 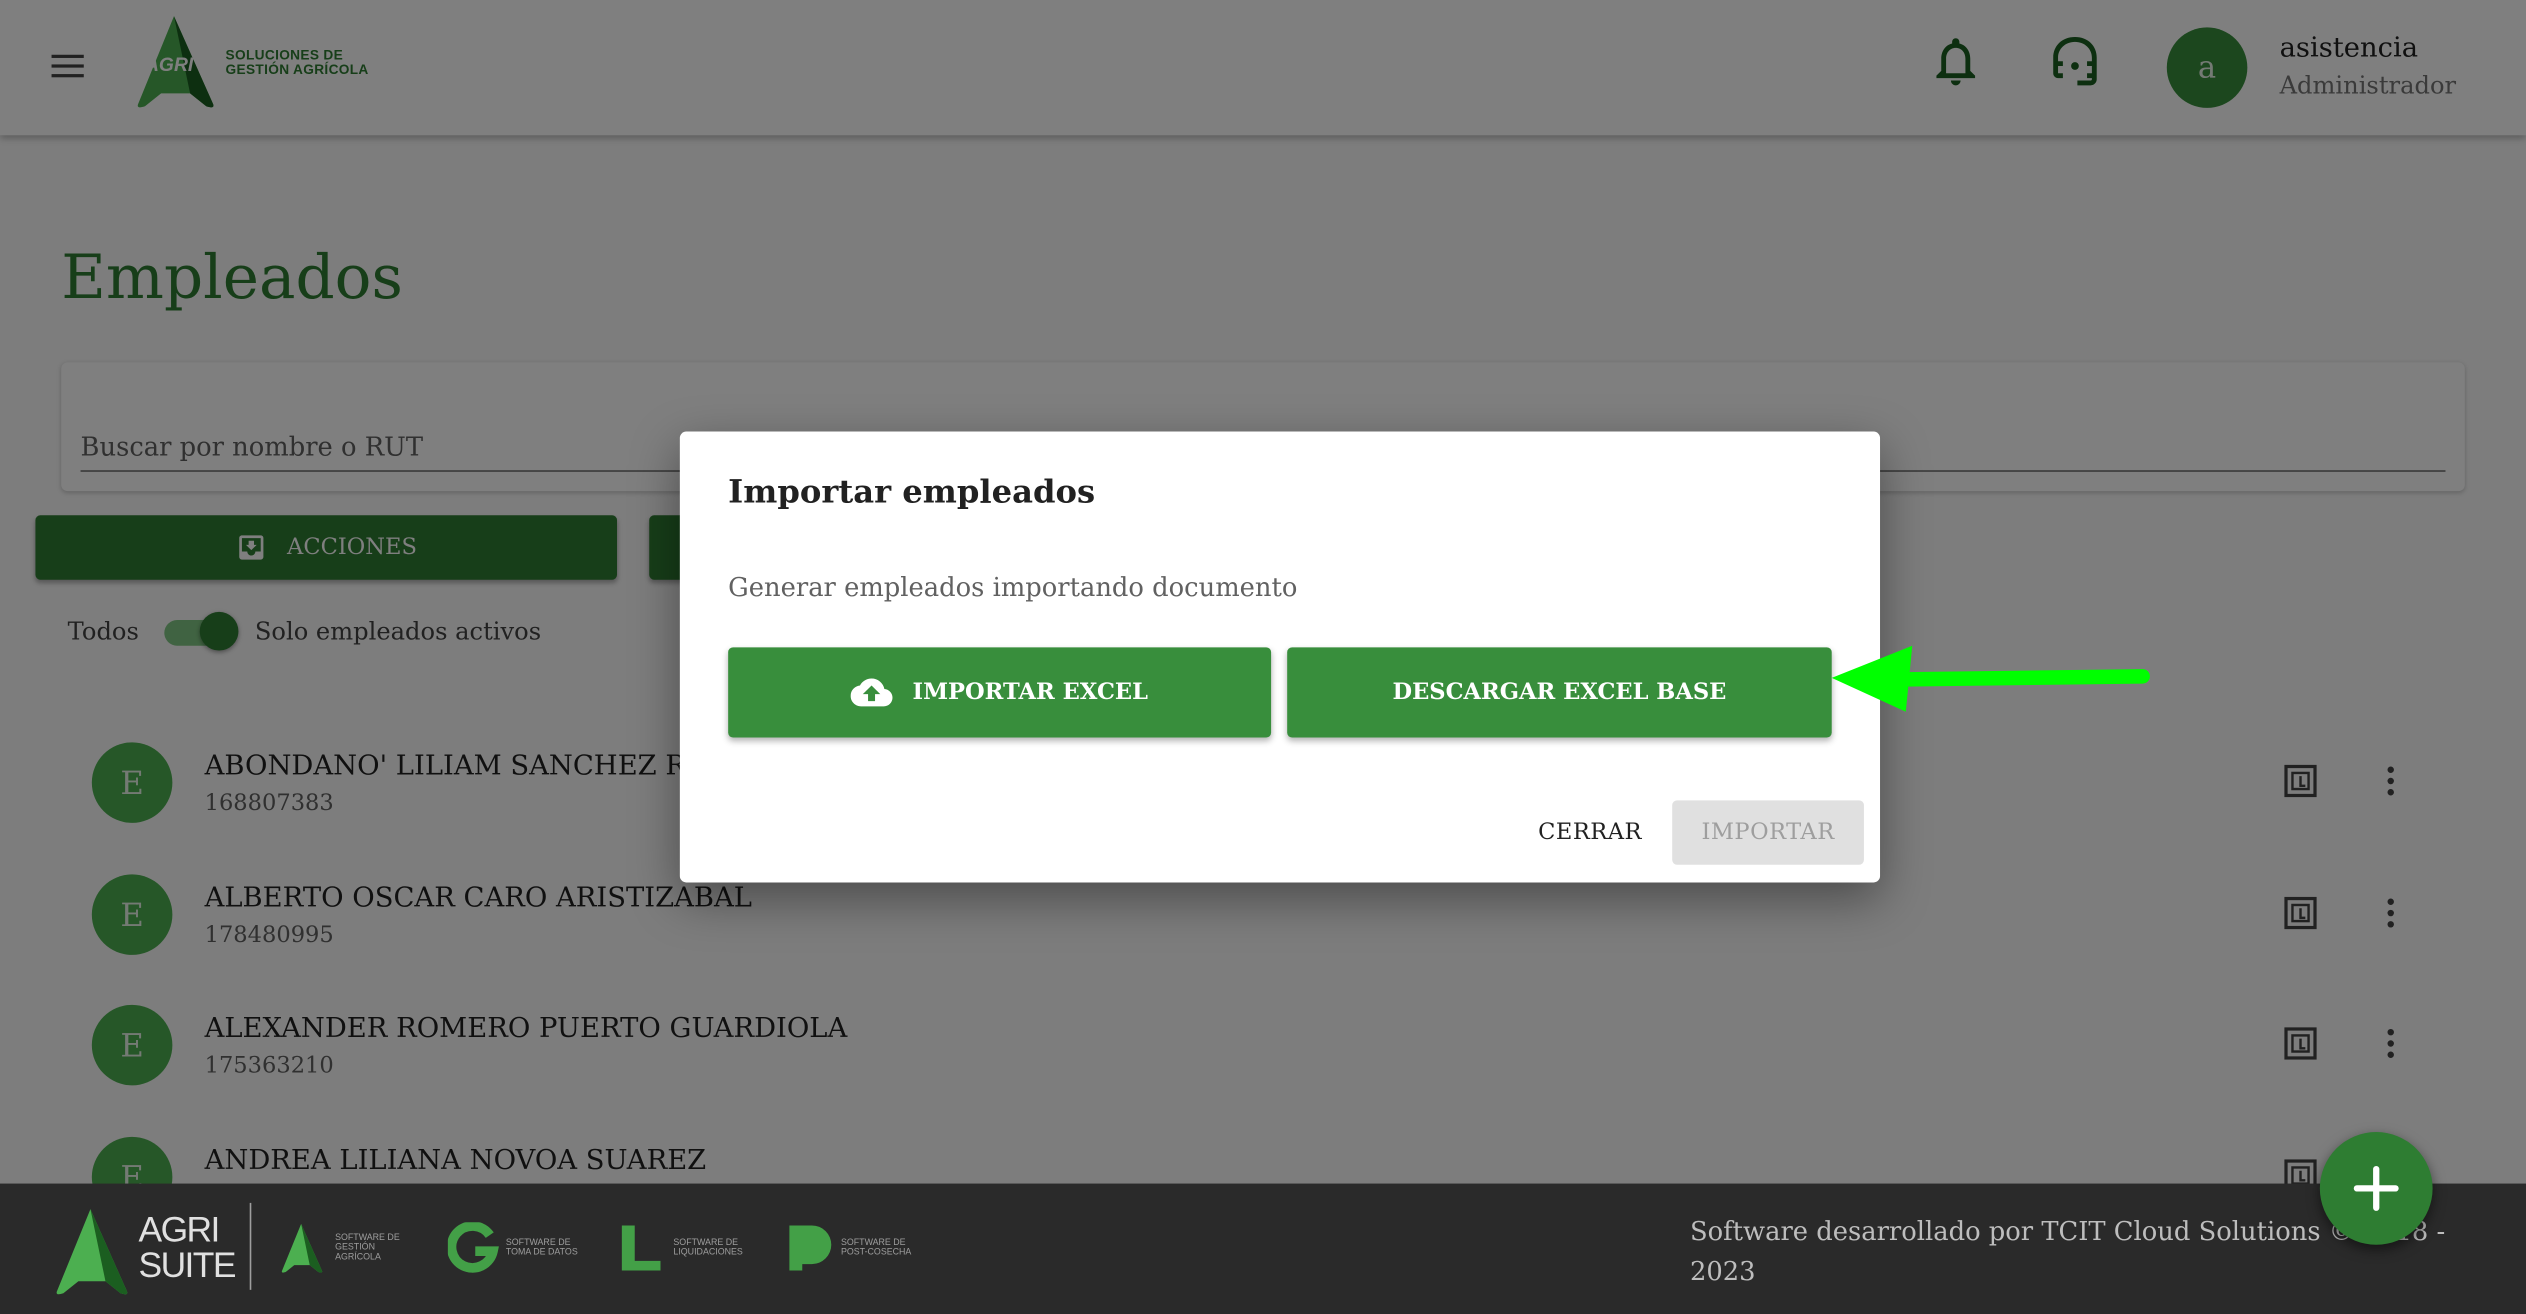 I want to click on import-excel-label: IMPORTAR EXCEL, so click(x=1030, y=692).